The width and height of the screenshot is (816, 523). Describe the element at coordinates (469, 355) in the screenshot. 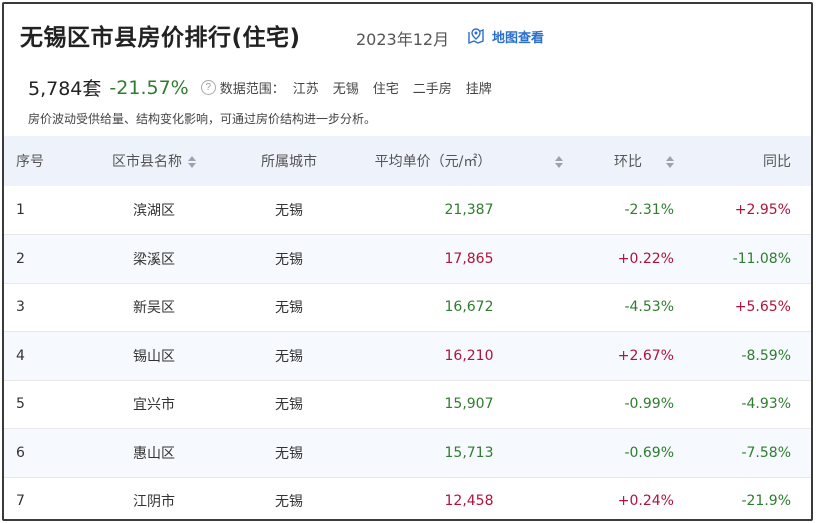

I see `row-price: 16,210` at that location.